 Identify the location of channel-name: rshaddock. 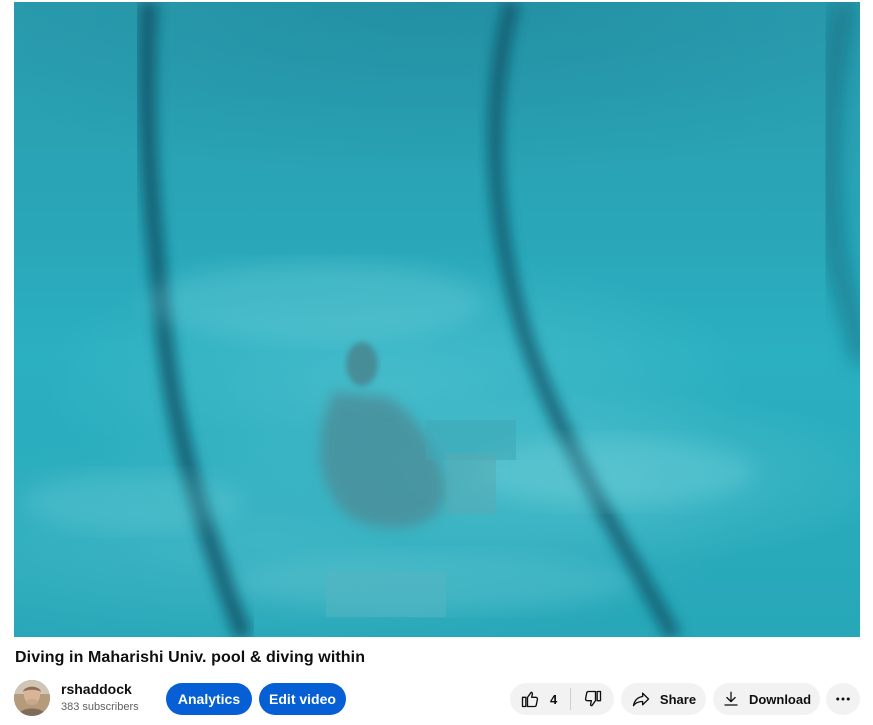
(100, 689).